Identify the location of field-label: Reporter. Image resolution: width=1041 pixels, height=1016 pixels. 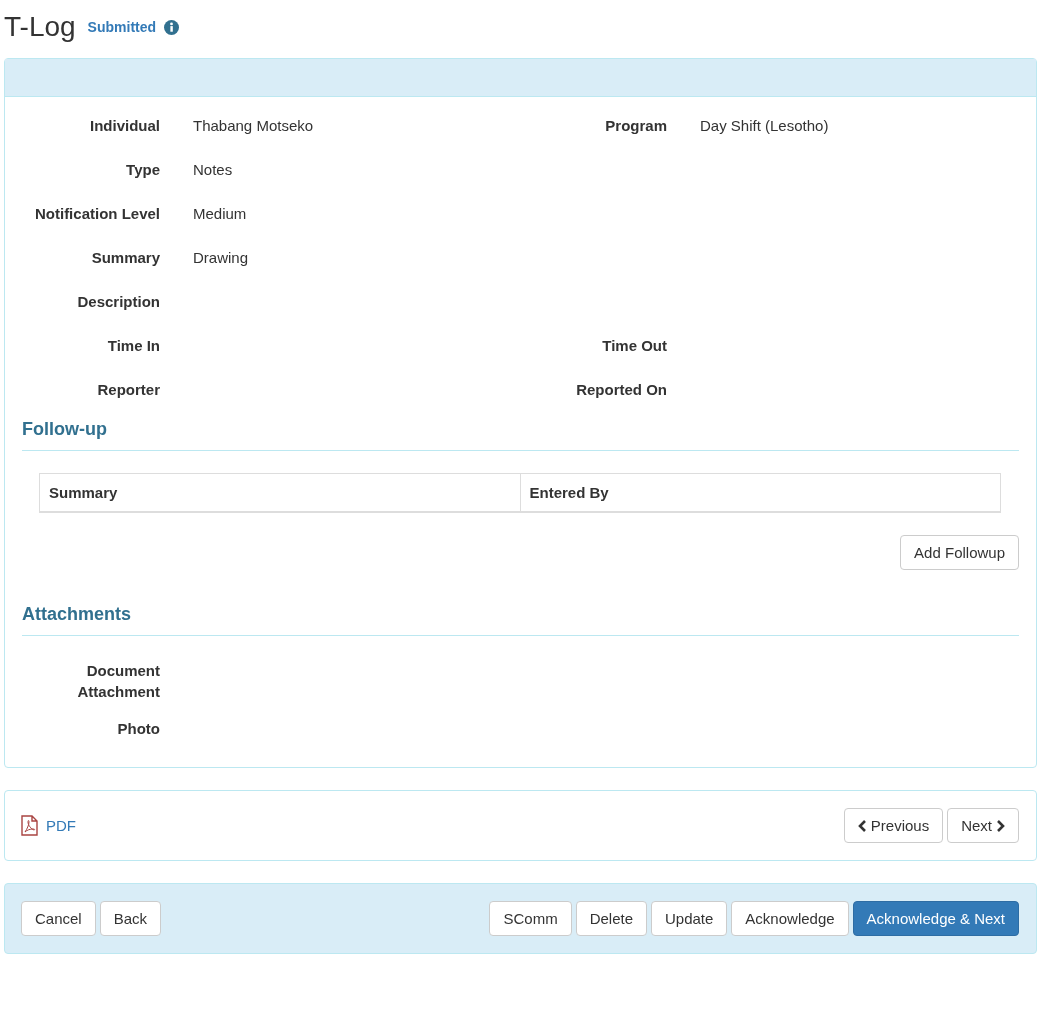
(128, 390).